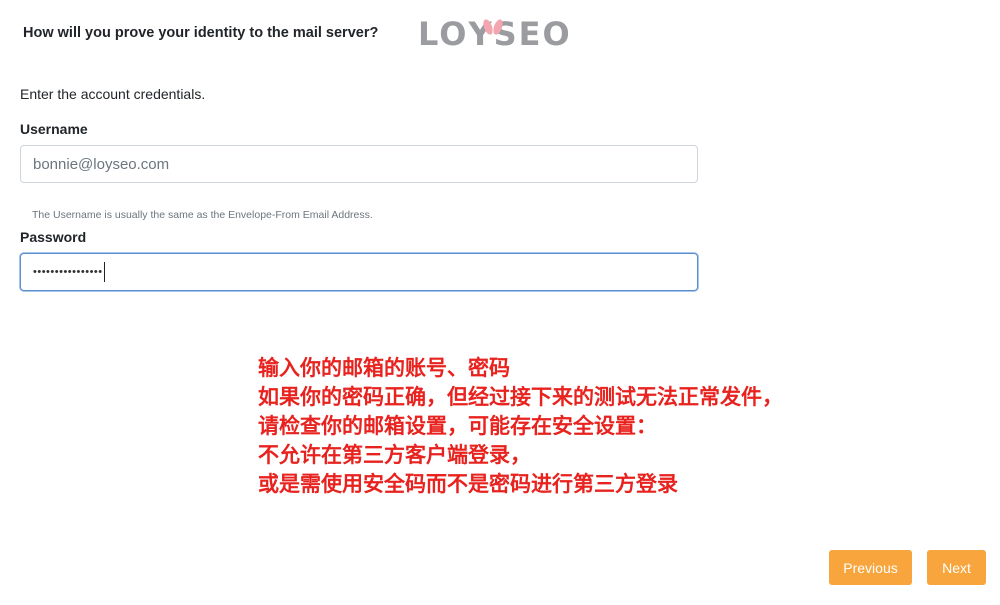  What do you see at coordinates (468, 484) in the screenshot?
I see `annotation-line: 或是需使用安全码而不是密码进行第三方登录` at bounding box center [468, 484].